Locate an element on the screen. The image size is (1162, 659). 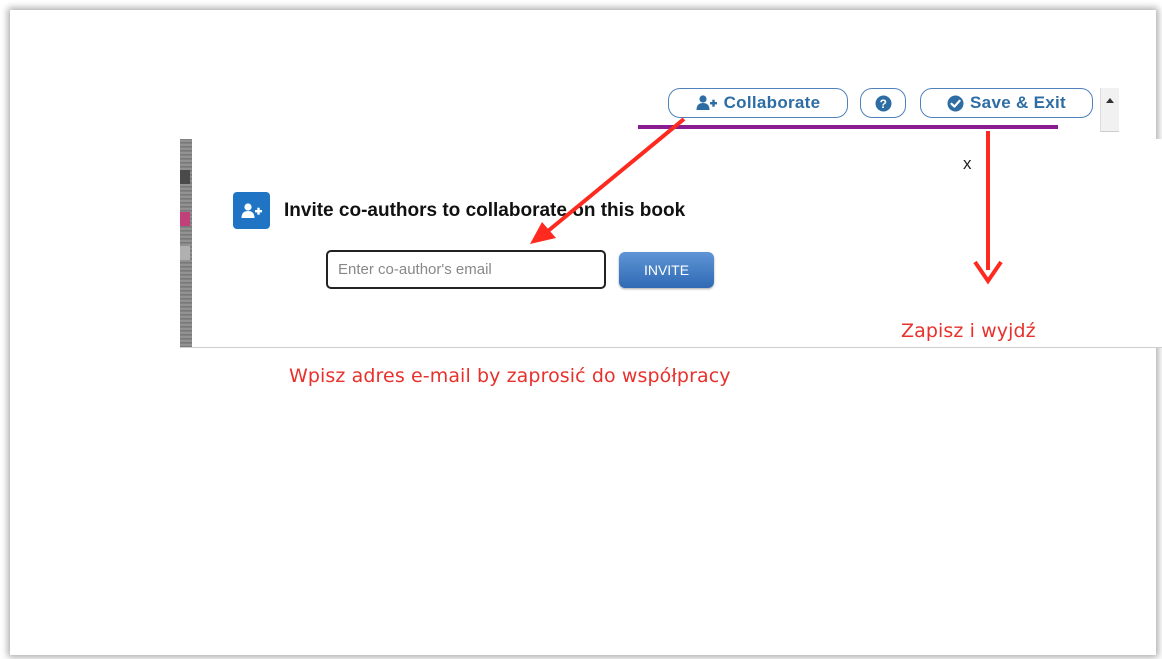
arrow-down-save-exit is located at coordinates (988, 208).